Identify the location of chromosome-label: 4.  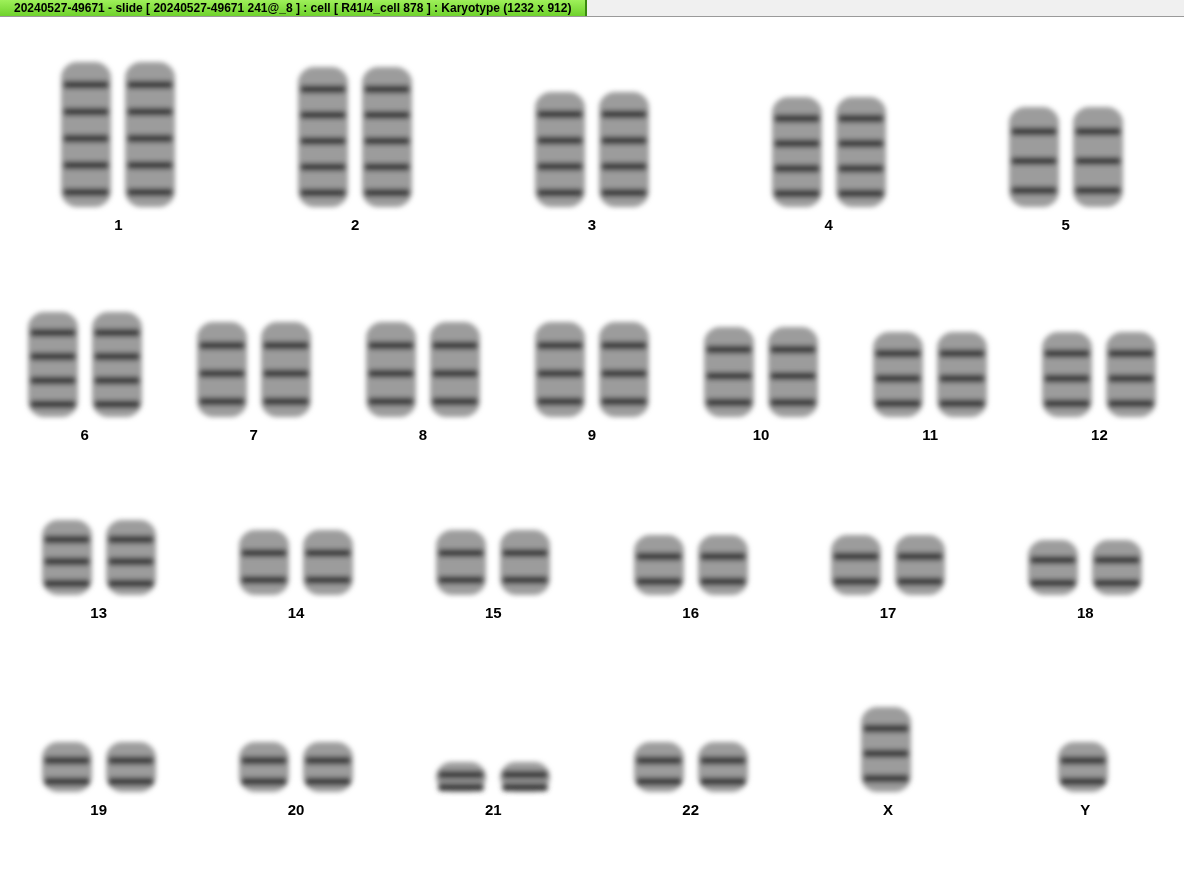
(828, 224).